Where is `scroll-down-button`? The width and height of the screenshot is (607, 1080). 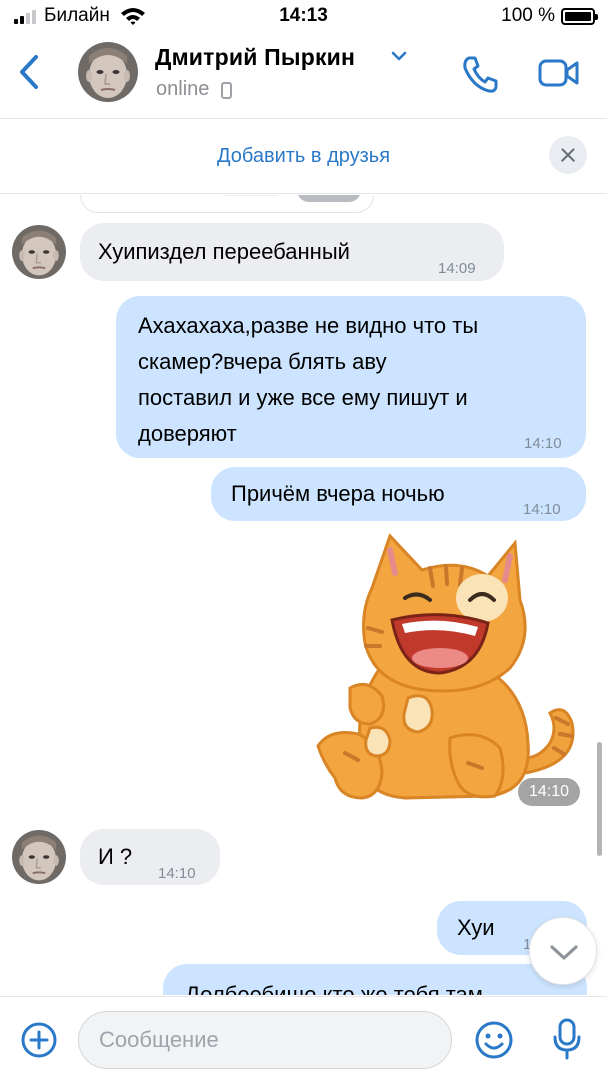
scroll-down-button is located at coordinates (563, 951).